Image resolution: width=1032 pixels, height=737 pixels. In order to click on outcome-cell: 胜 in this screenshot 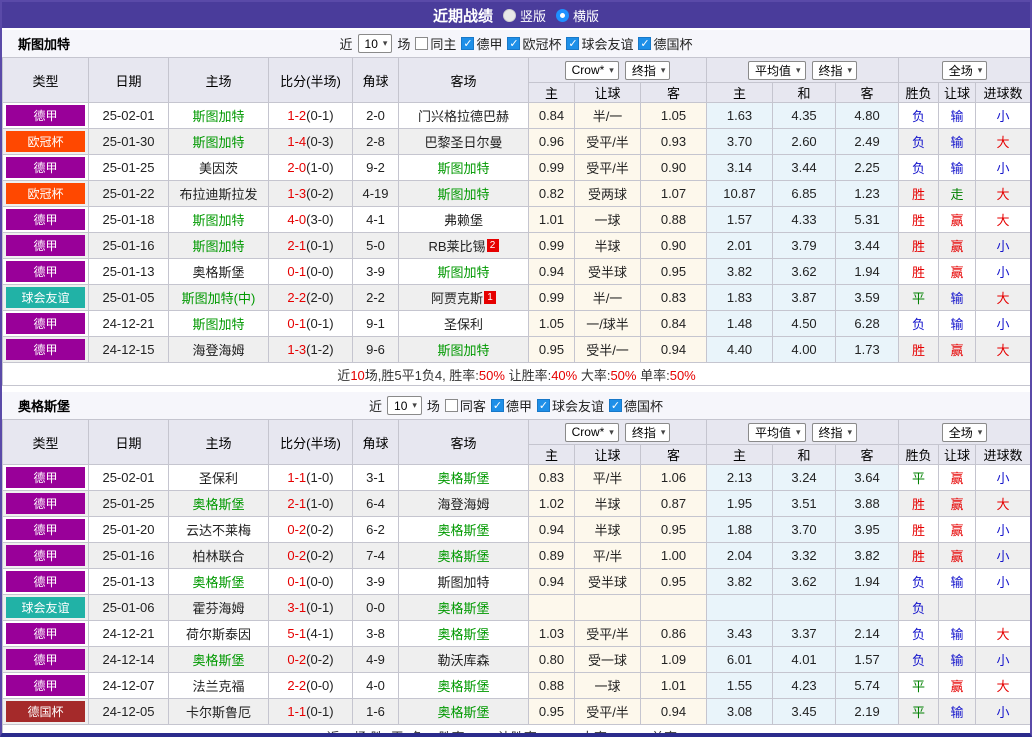, I will do `click(919, 245)`.